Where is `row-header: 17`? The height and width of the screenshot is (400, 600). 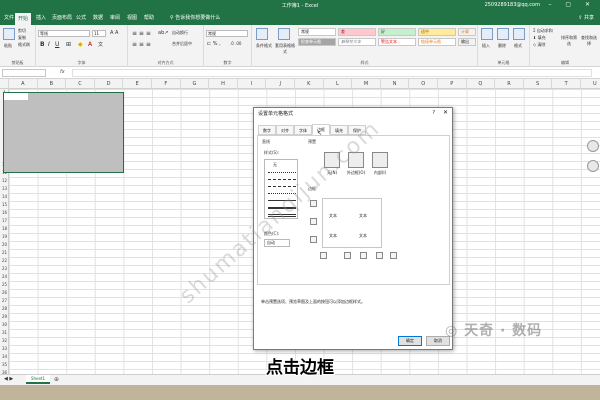
row-header: 17 is located at coordinates (4, 220).